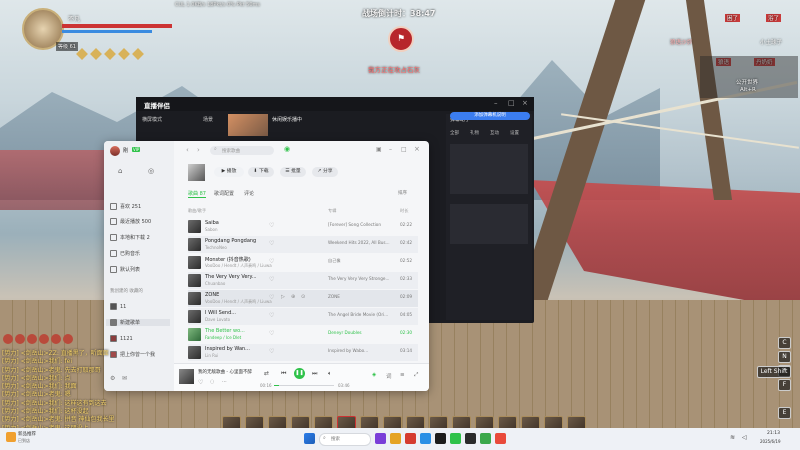  Describe the element at coordinates (130, 237) in the screenshot. I see `sidebar-item-local: 本地和下载 2` at that location.